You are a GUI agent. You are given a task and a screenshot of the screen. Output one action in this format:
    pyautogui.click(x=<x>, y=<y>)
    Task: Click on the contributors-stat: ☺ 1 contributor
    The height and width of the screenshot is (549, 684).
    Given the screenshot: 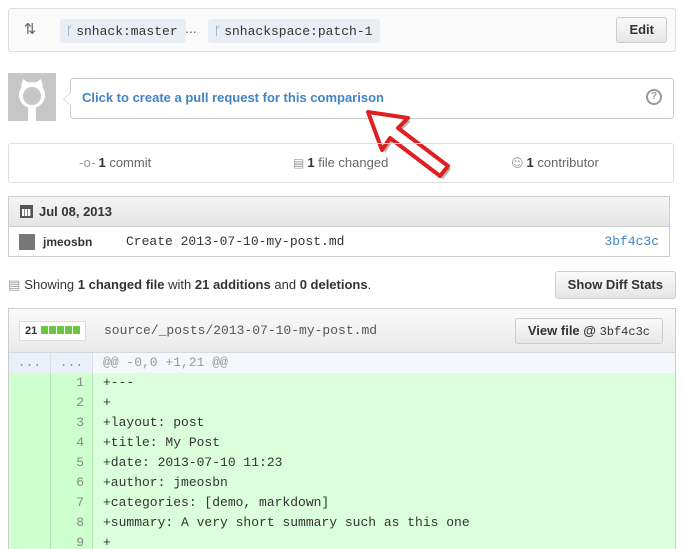 What is the action you would take?
    pyautogui.click(x=555, y=162)
    